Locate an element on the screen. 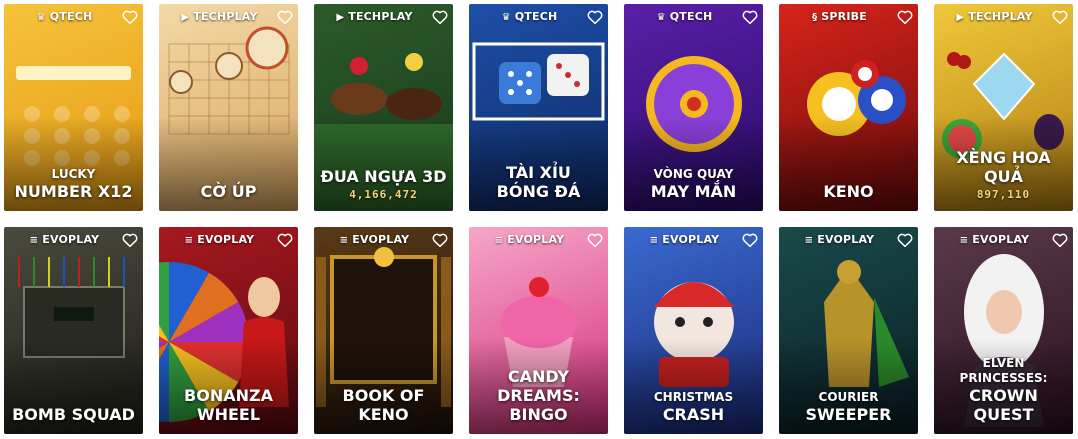  provider-label: § SPRIBE is located at coordinates (839, 16).